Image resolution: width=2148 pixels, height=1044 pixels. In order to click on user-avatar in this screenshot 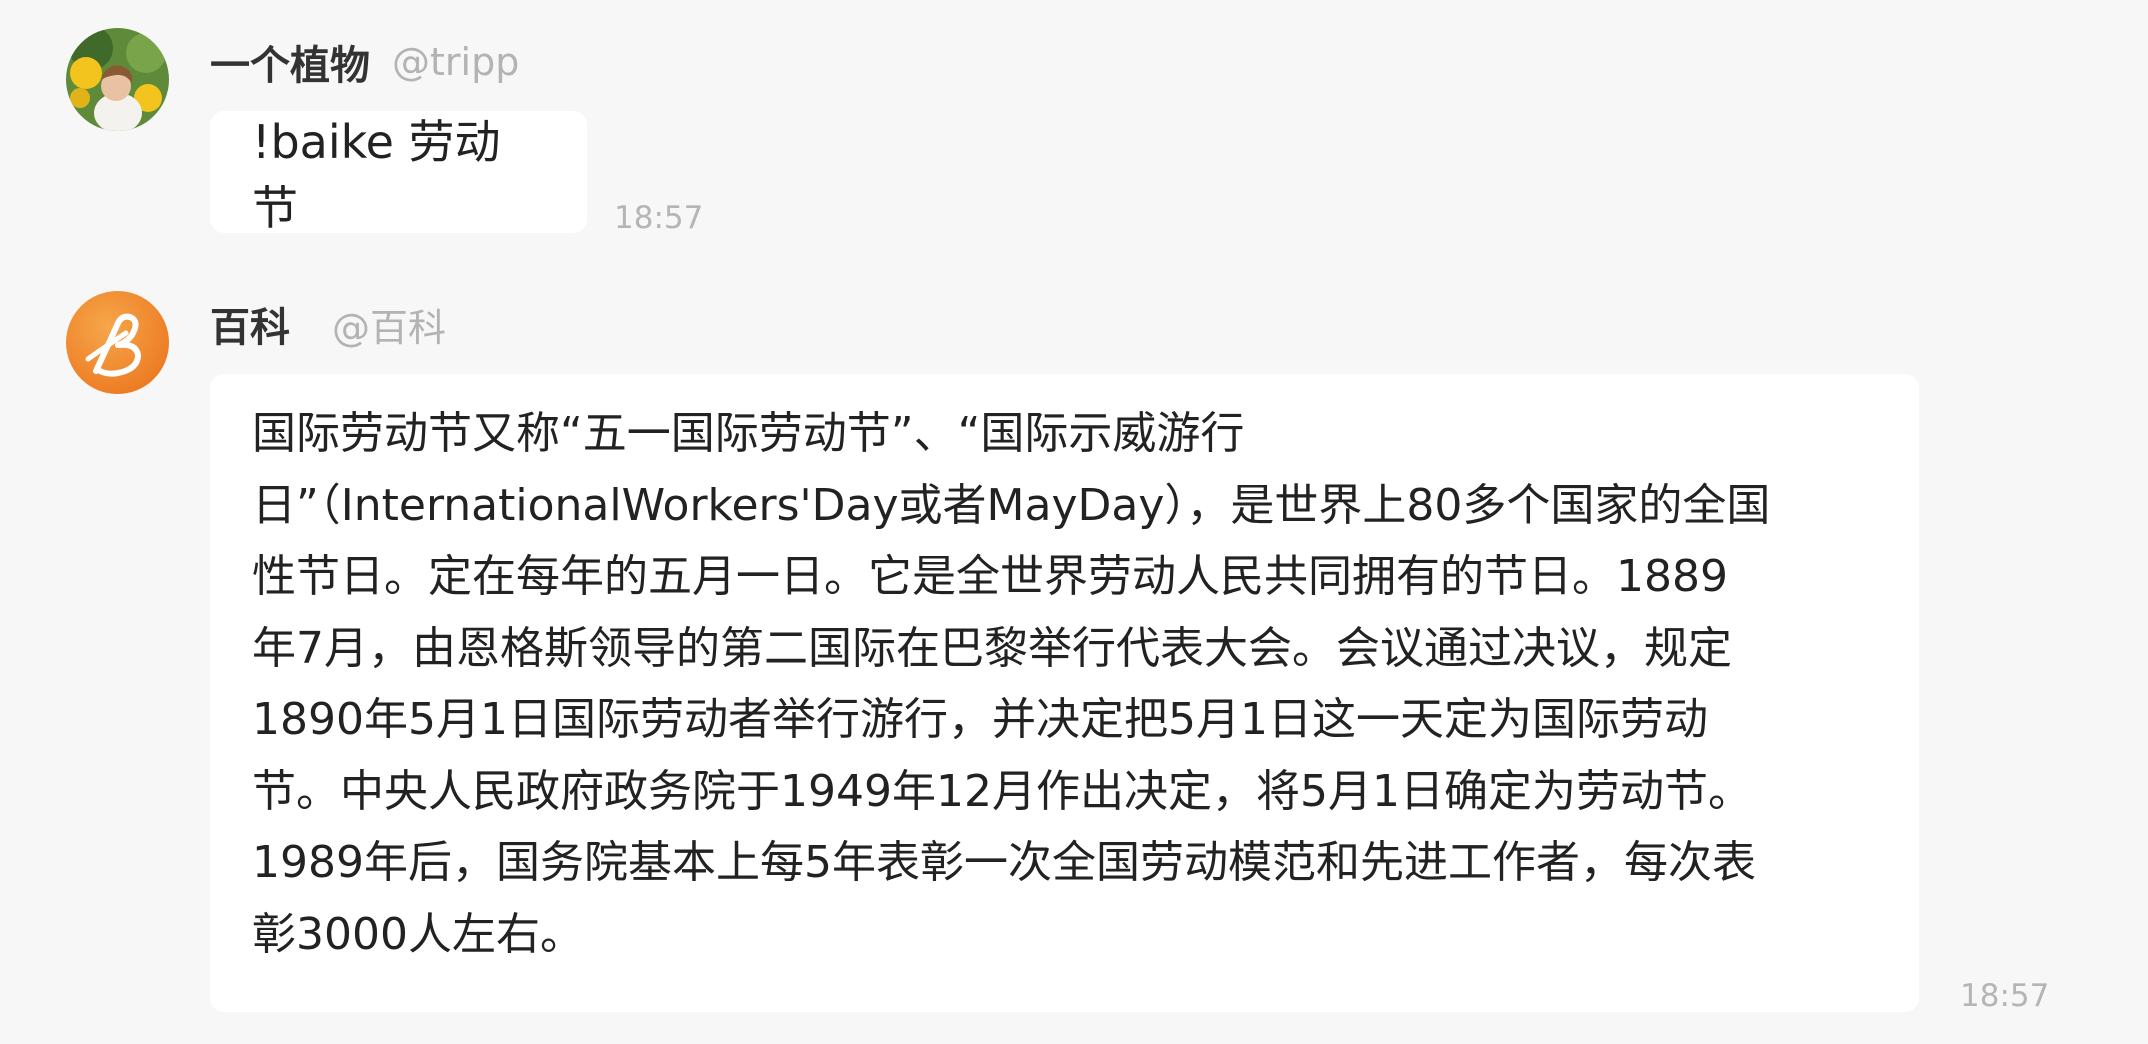, I will do `click(117, 79)`.